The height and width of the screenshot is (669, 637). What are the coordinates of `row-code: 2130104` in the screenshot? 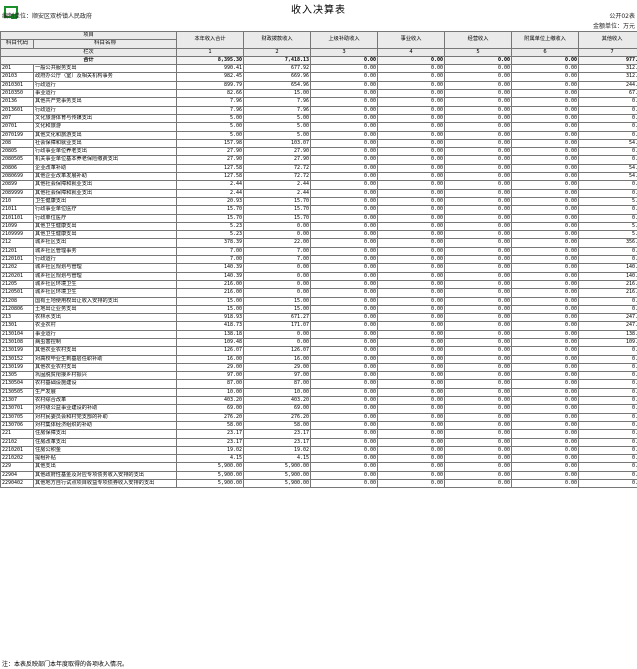 It's located at (17, 334).